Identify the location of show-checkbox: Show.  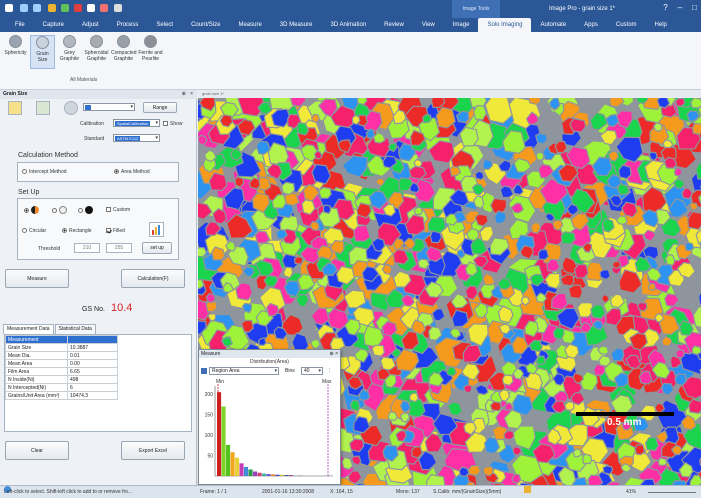
(173, 124).